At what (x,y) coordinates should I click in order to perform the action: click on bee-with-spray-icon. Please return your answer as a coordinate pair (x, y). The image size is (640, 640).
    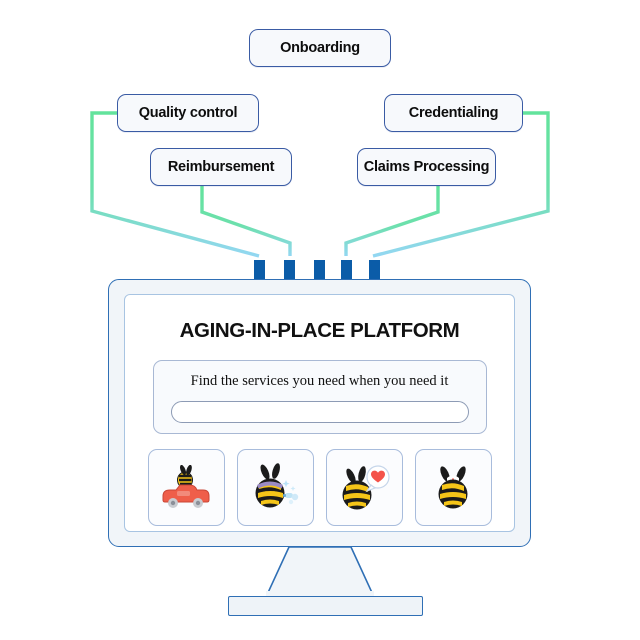
    Looking at the image, I should click on (277, 484).